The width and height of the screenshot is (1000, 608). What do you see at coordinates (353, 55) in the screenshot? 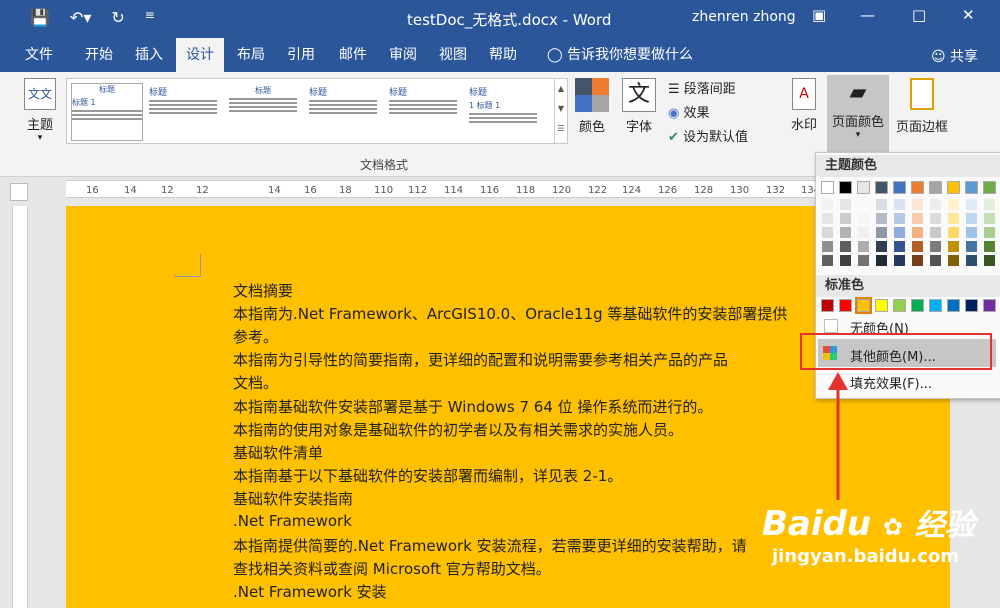
I see `tab-mailings: 邮件` at bounding box center [353, 55].